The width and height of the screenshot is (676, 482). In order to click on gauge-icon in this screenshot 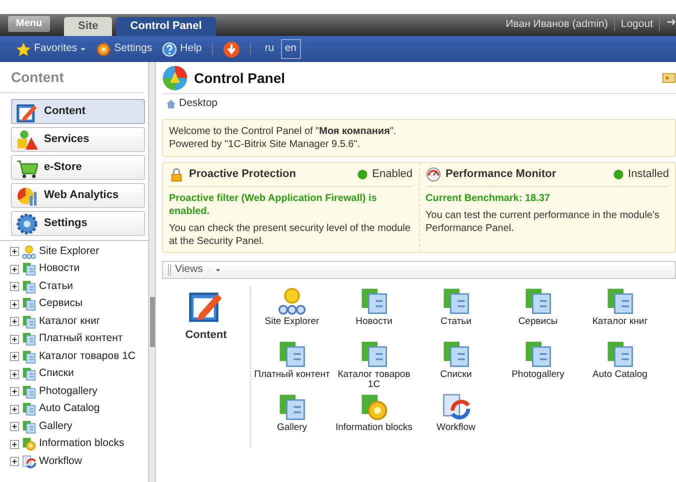, I will do `click(433, 174)`.